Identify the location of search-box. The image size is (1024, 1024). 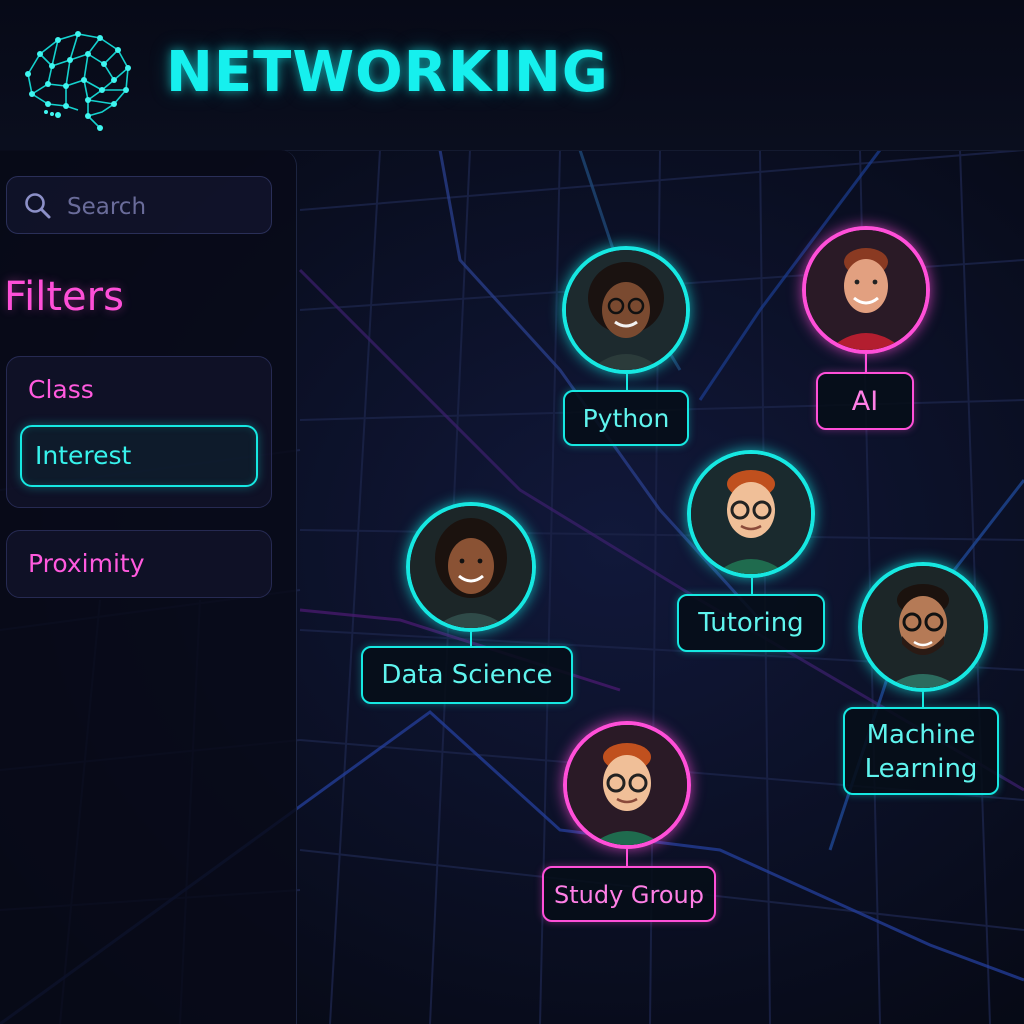
(139, 205).